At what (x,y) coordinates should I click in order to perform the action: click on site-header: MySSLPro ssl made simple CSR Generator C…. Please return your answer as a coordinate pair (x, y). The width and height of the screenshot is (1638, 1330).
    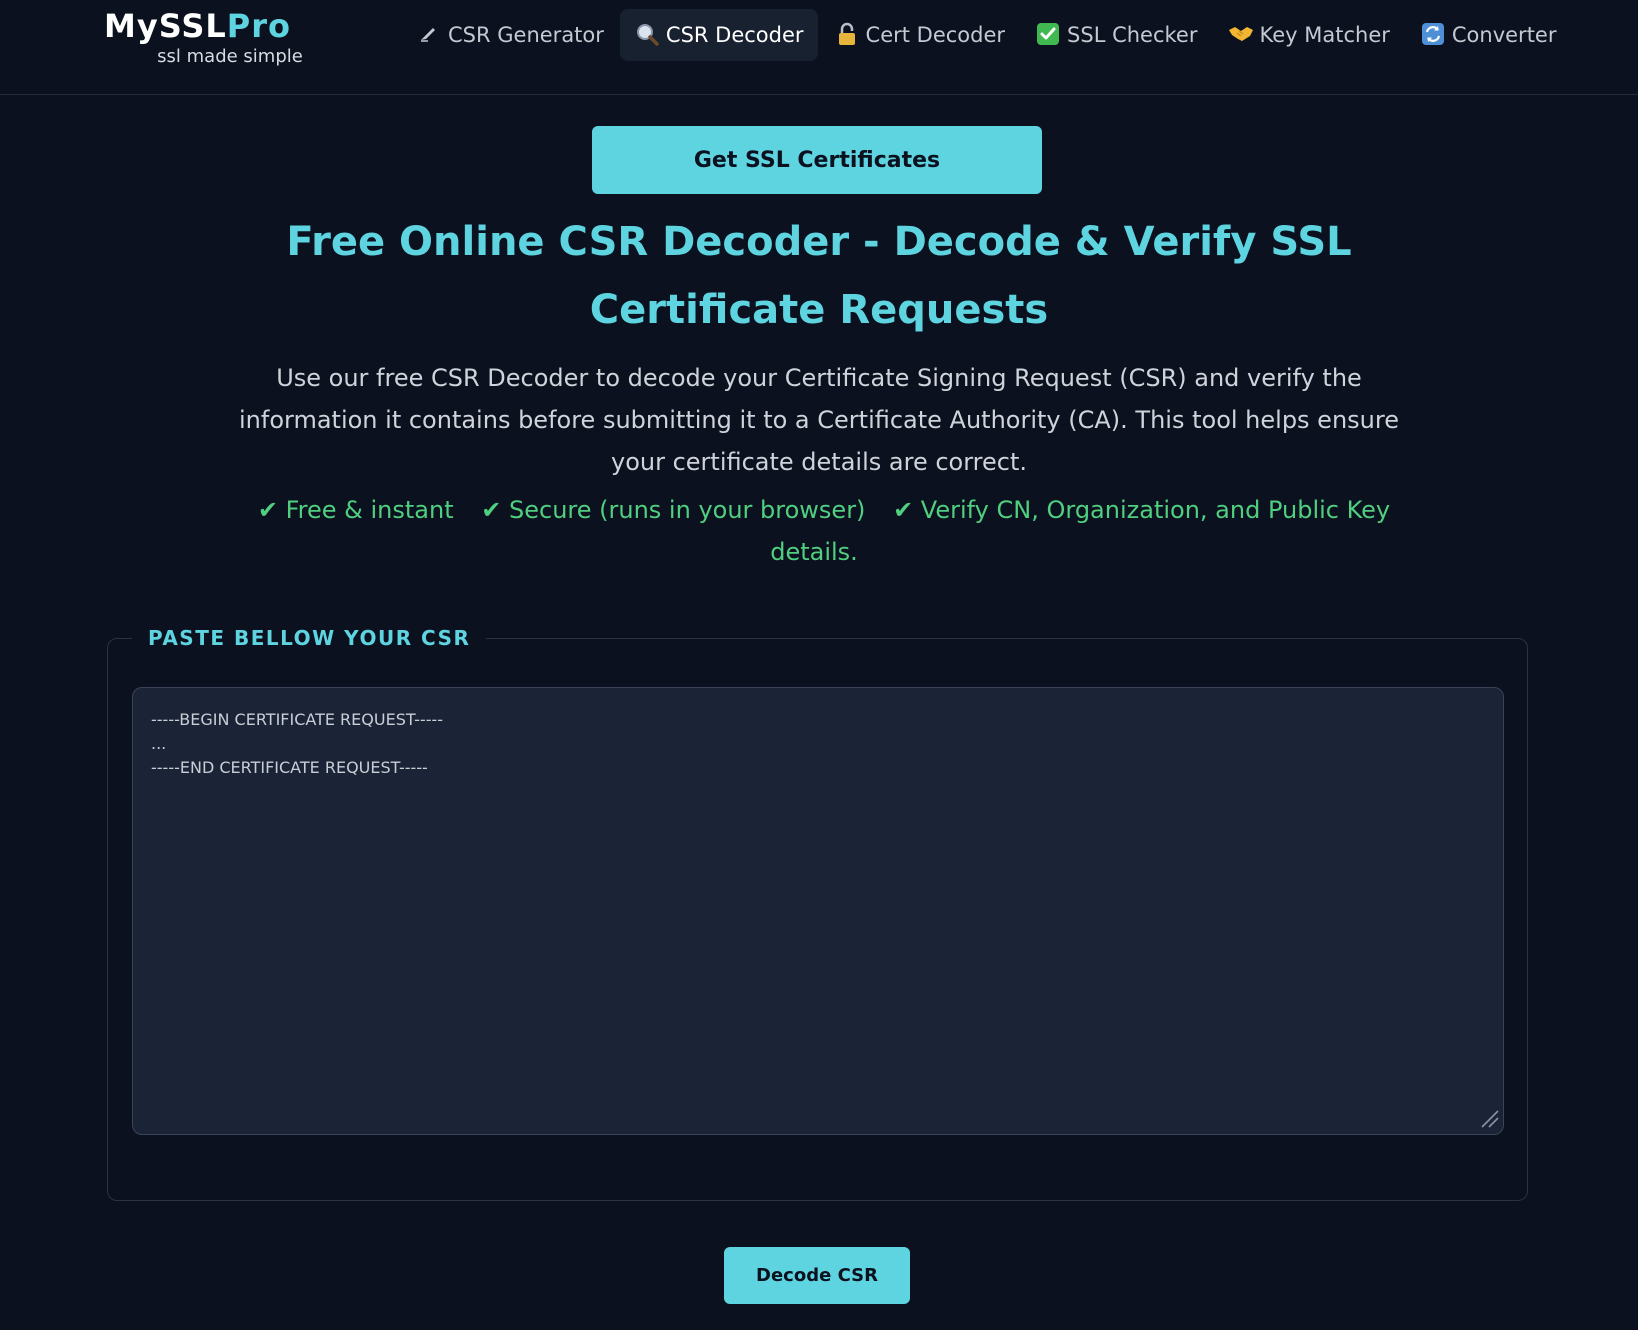
    Looking at the image, I should click on (819, 47).